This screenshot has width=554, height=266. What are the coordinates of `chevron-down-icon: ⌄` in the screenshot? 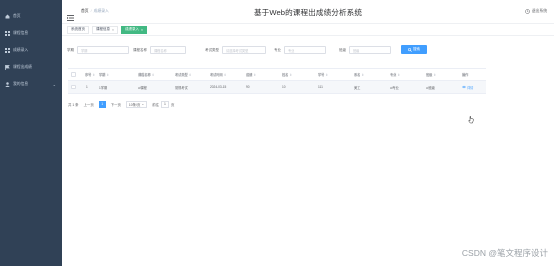 It's located at (54, 84).